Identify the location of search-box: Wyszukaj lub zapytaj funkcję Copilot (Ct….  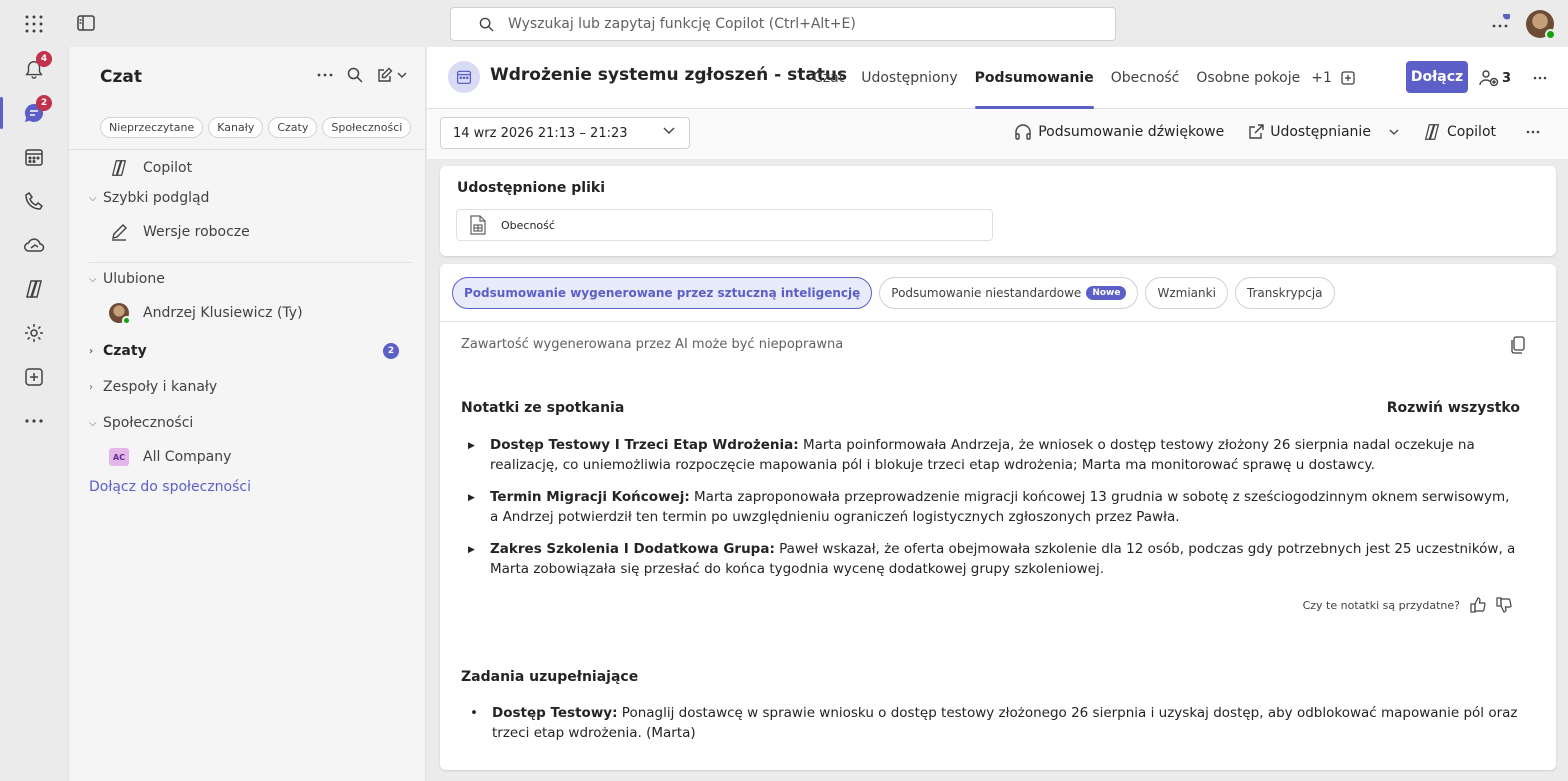
(783, 24).